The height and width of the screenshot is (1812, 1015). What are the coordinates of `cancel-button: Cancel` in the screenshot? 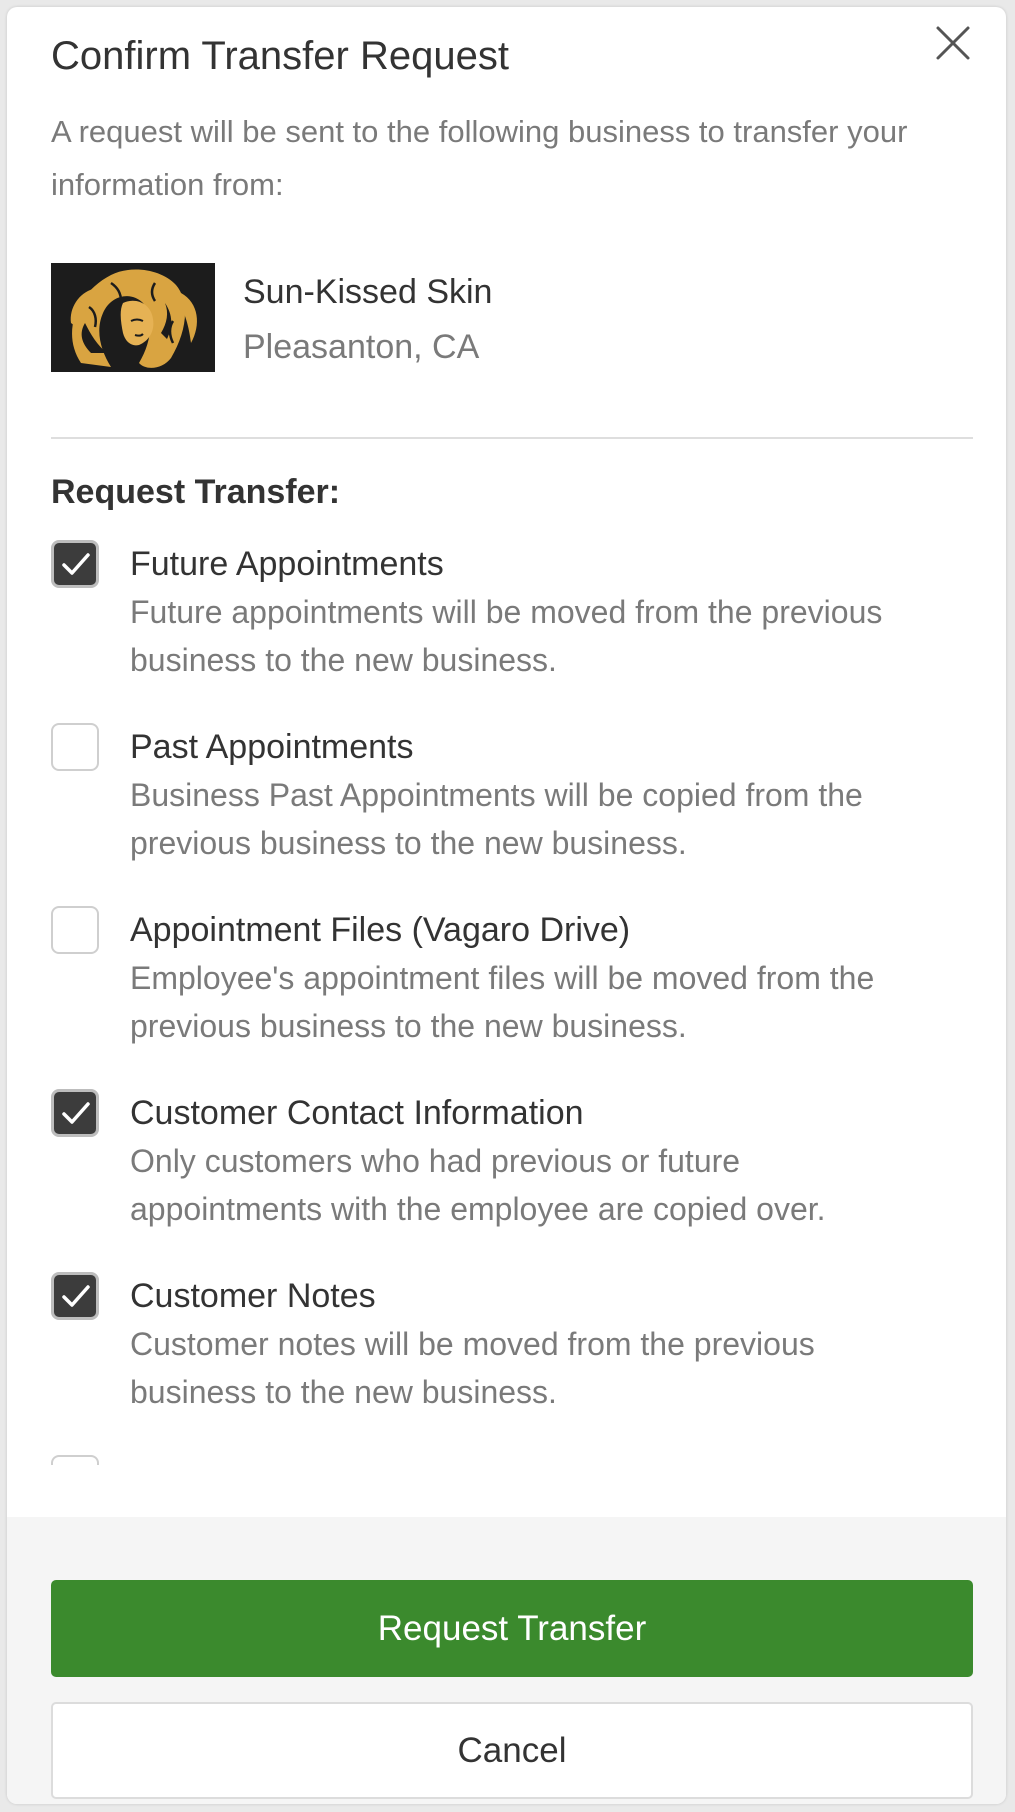 It's located at (512, 1750).